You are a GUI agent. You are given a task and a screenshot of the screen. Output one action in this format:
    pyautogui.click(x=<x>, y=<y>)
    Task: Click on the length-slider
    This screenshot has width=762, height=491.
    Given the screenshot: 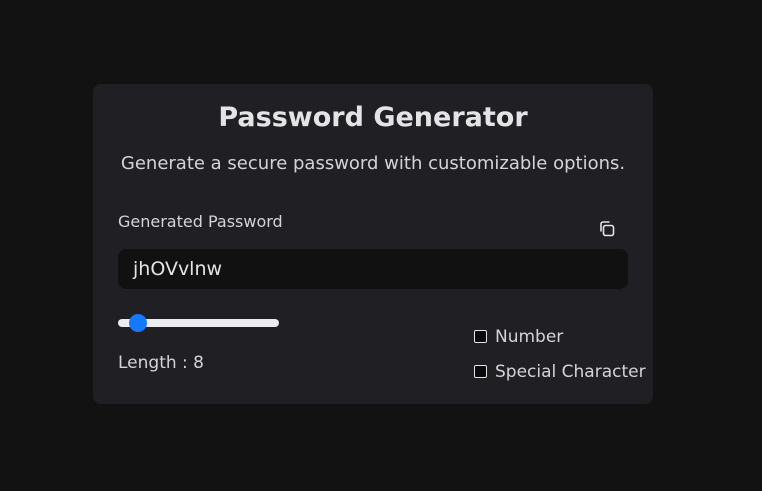 What is the action you would take?
    pyautogui.click(x=198, y=323)
    